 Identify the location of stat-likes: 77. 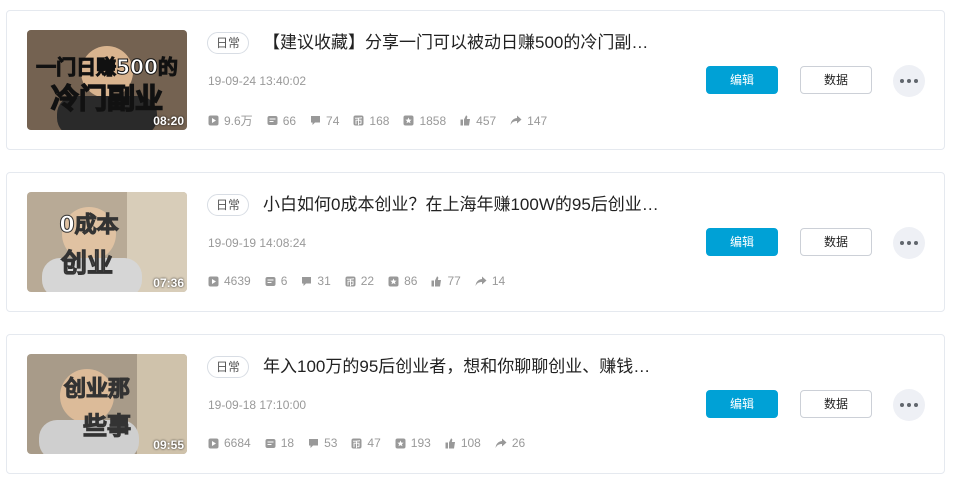
(446, 281).